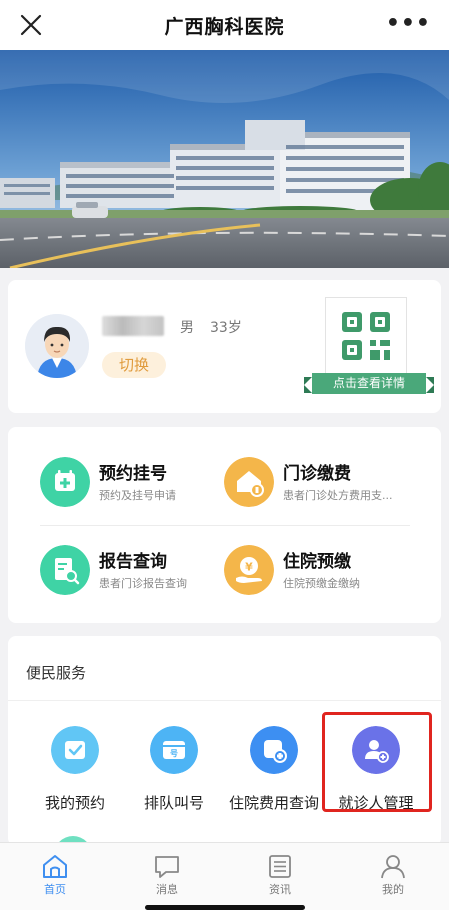 The width and height of the screenshot is (449, 910). What do you see at coordinates (377, 762) in the screenshot?
I see `highlight-box` at bounding box center [377, 762].